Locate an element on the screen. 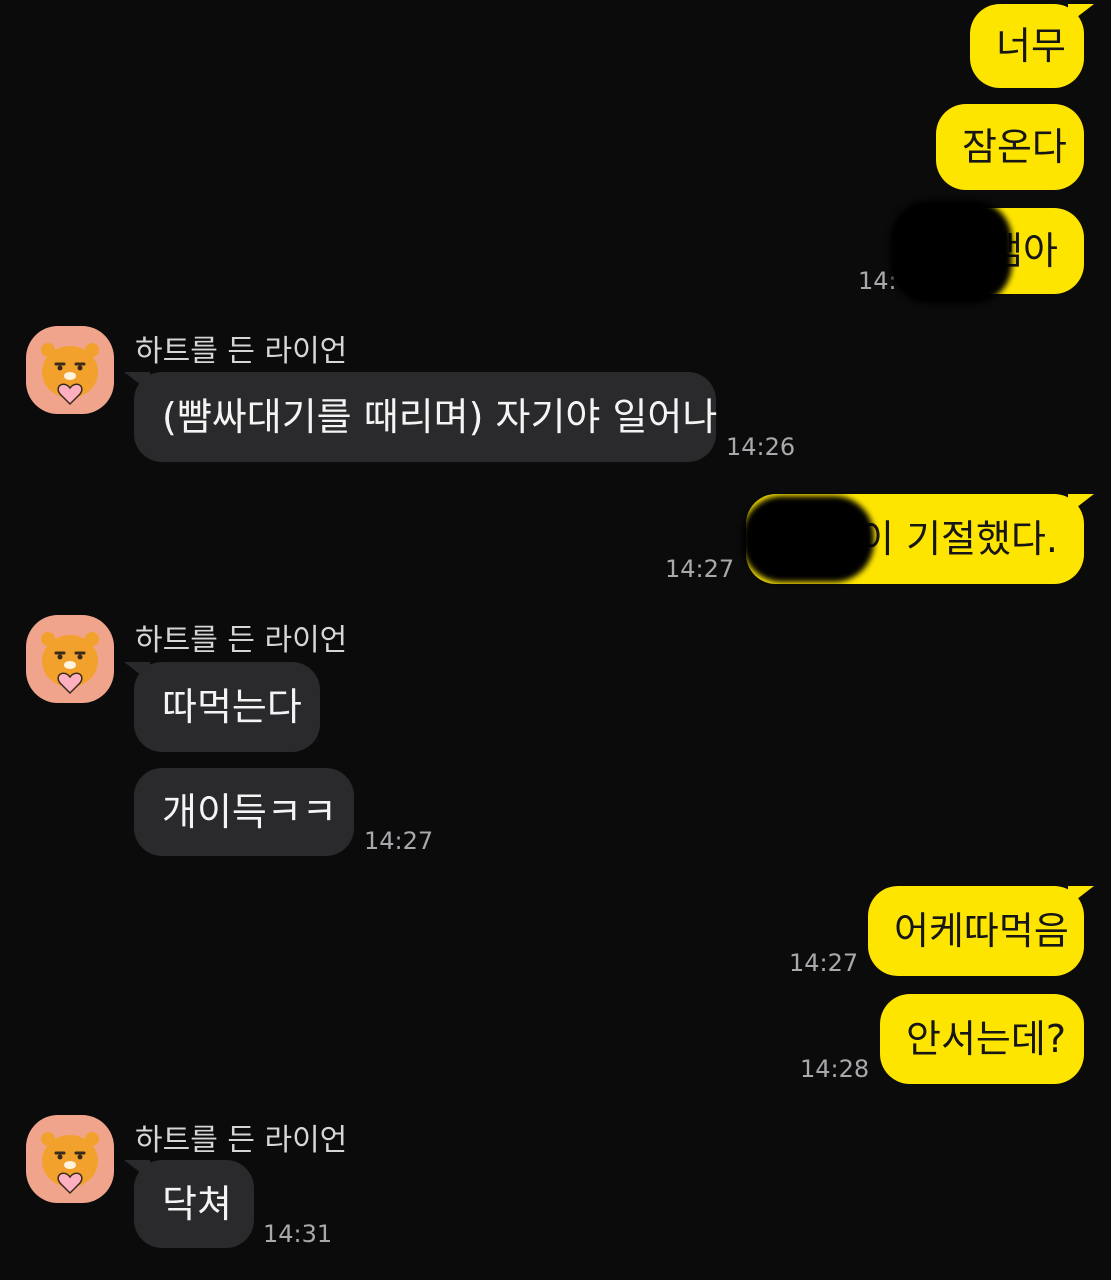 This screenshot has width=1111, height=1280. message-text: 너무 is located at coordinates (1031, 46).